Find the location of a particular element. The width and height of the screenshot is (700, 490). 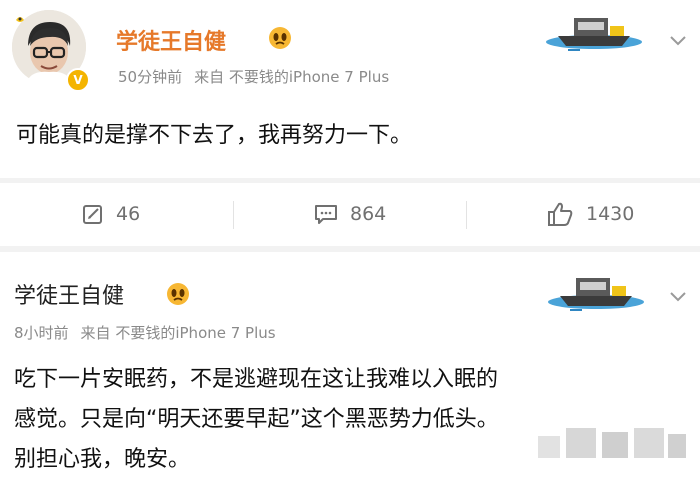

comment-icon is located at coordinates (326, 214).